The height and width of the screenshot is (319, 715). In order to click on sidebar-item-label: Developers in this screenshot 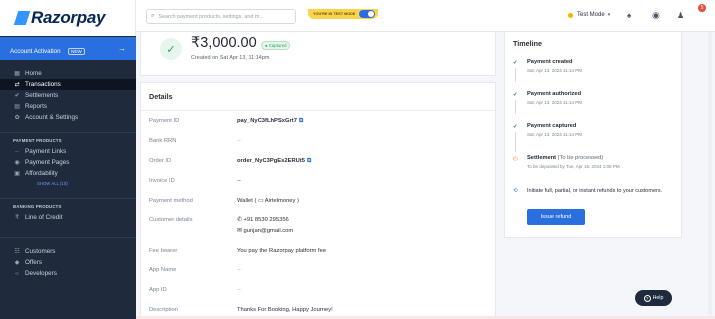, I will do `click(41, 273)`.